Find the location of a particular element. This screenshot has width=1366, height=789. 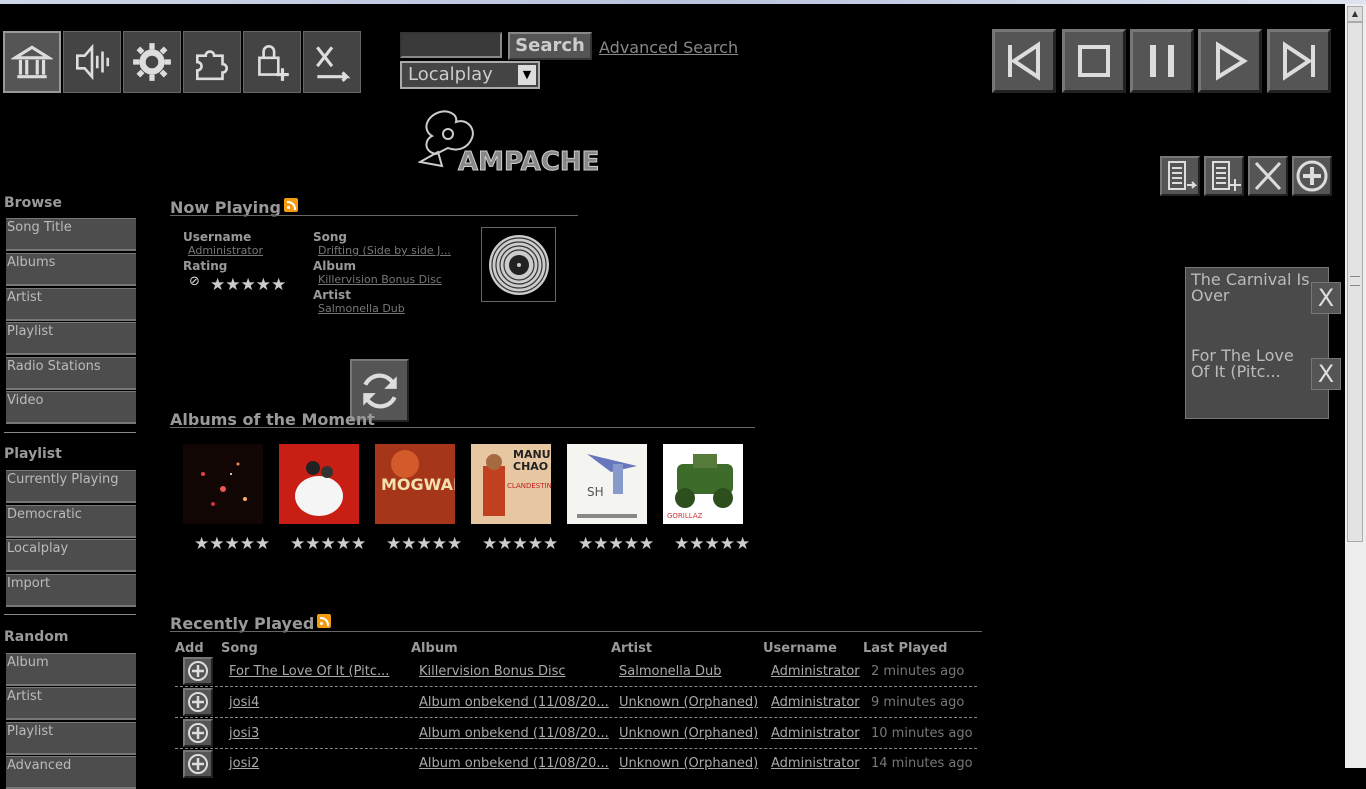

album-cover-4: MANUCHAOCLANDESTINO is located at coordinates (511, 484).